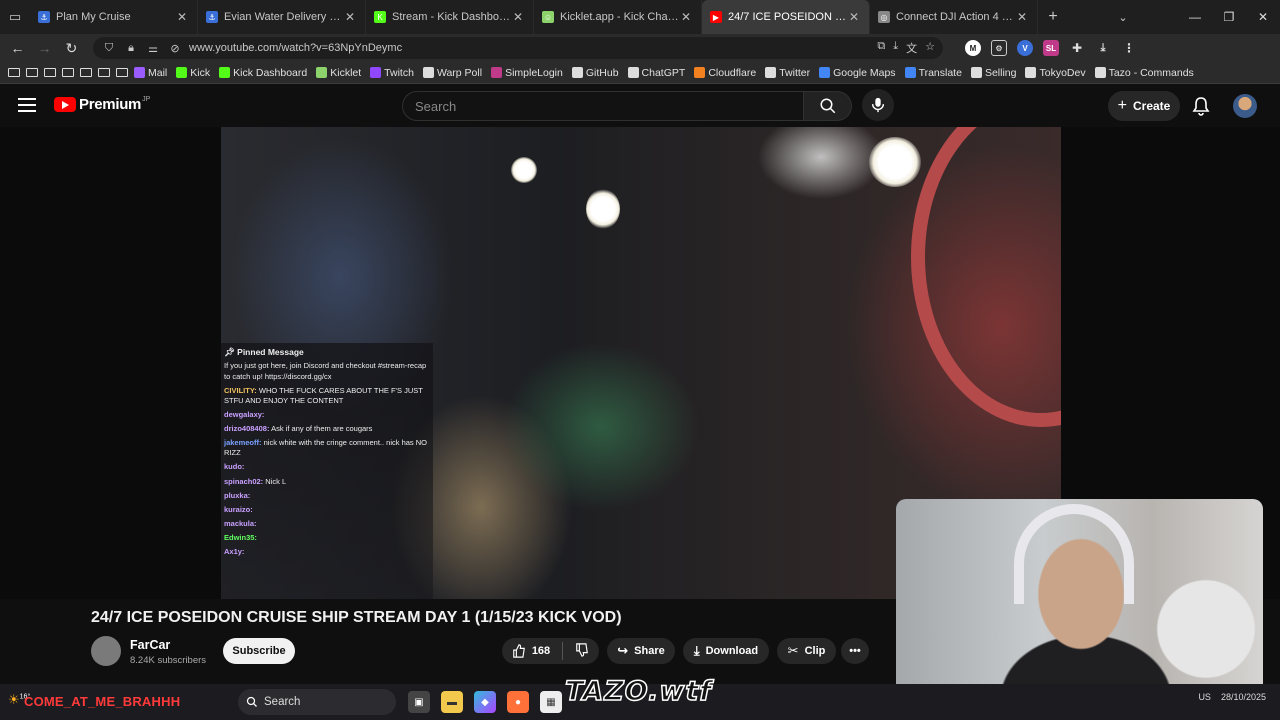  What do you see at coordinates (106, 651) in the screenshot?
I see `channel-avatar` at bounding box center [106, 651].